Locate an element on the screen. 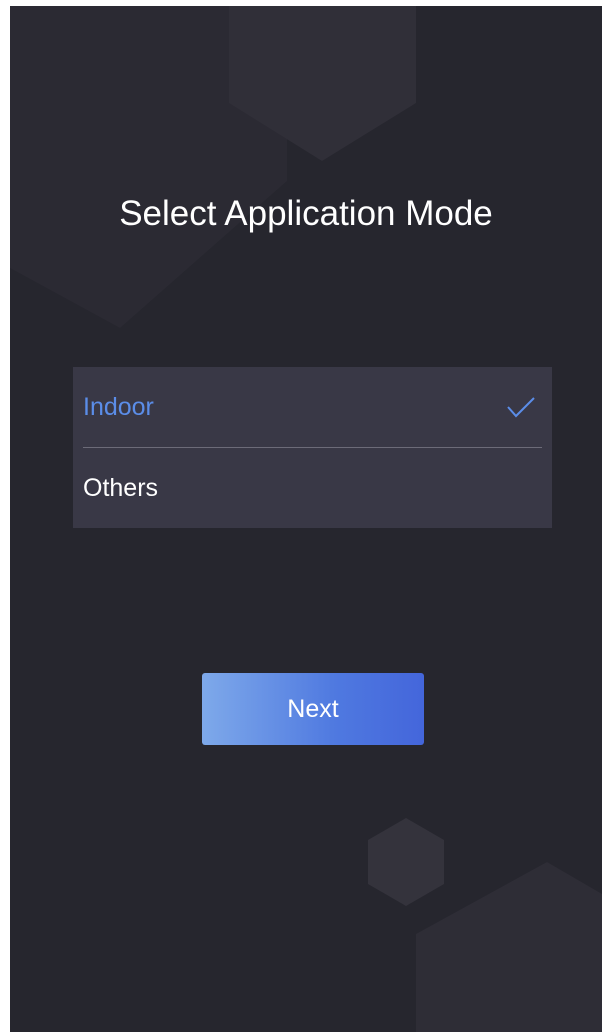 The width and height of the screenshot is (602, 1032). option-indoor-label: Indoor is located at coordinates (118, 407).